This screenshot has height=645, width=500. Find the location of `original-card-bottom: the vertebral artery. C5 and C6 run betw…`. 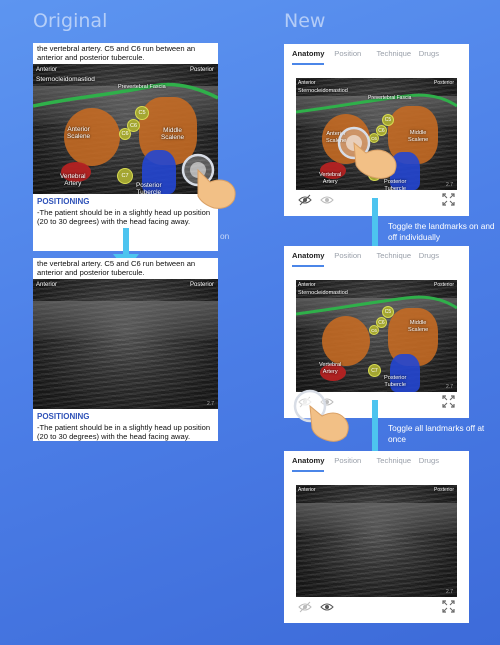

original-card-bottom: the vertebral artery. C5 and C6 run betw… is located at coordinates (125, 349).